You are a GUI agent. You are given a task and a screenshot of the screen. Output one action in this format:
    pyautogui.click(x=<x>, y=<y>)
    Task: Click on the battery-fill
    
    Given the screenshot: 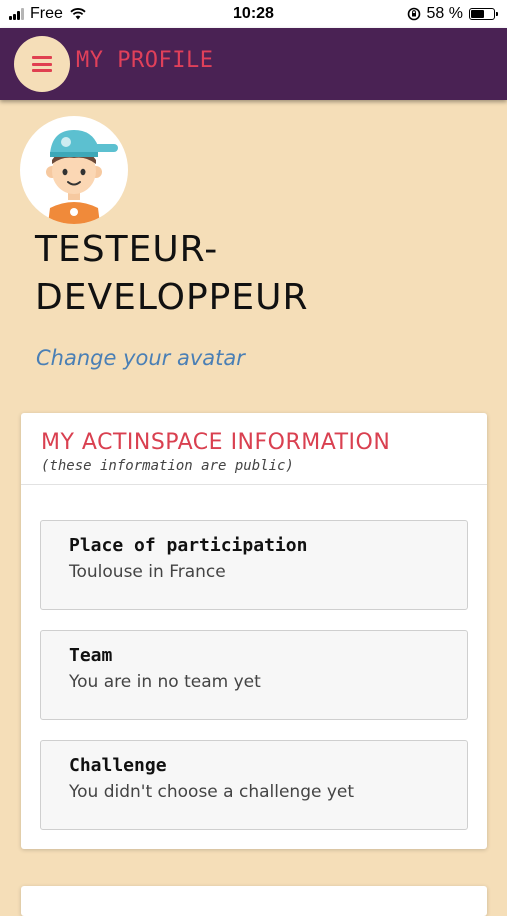 What is the action you would take?
    pyautogui.click(x=477, y=14)
    